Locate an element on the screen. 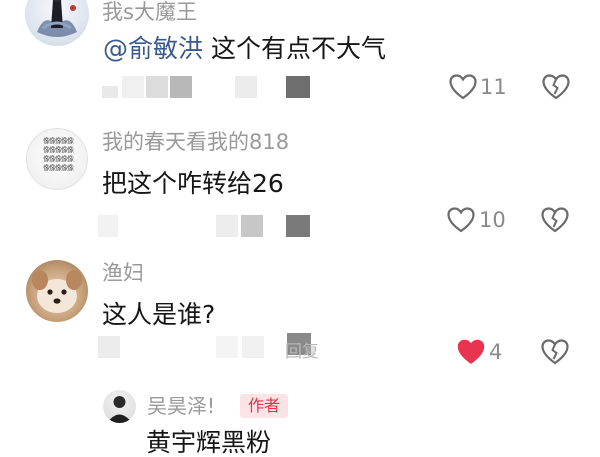 Image resolution: width=600 pixels, height=457 pixels. reply-username: 吴昊泽! is located at coordinates (181, 406).